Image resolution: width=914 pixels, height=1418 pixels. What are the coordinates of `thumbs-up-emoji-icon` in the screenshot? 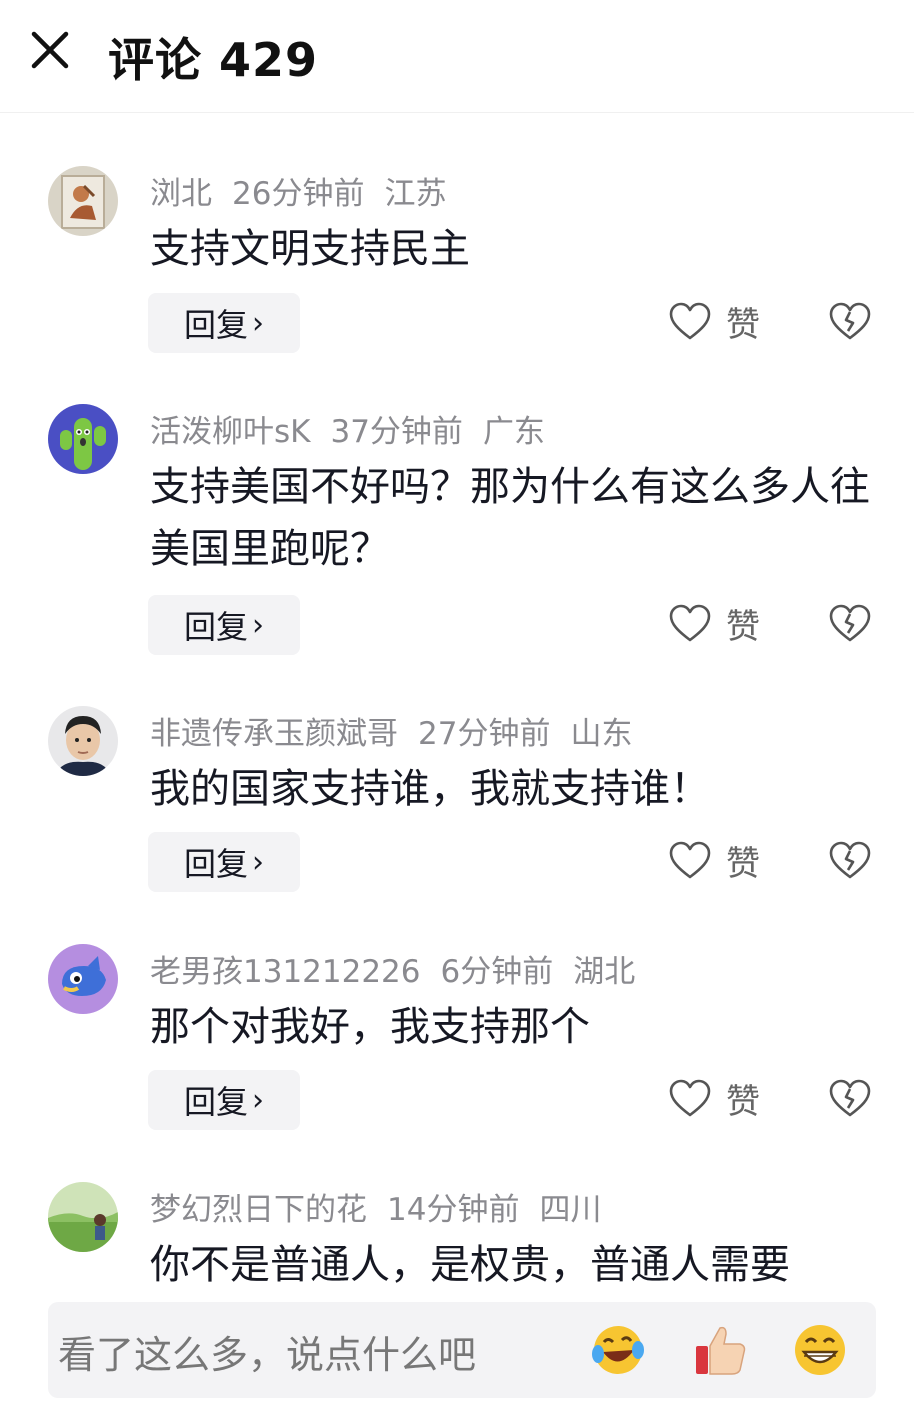 It's located at (721, 1350).